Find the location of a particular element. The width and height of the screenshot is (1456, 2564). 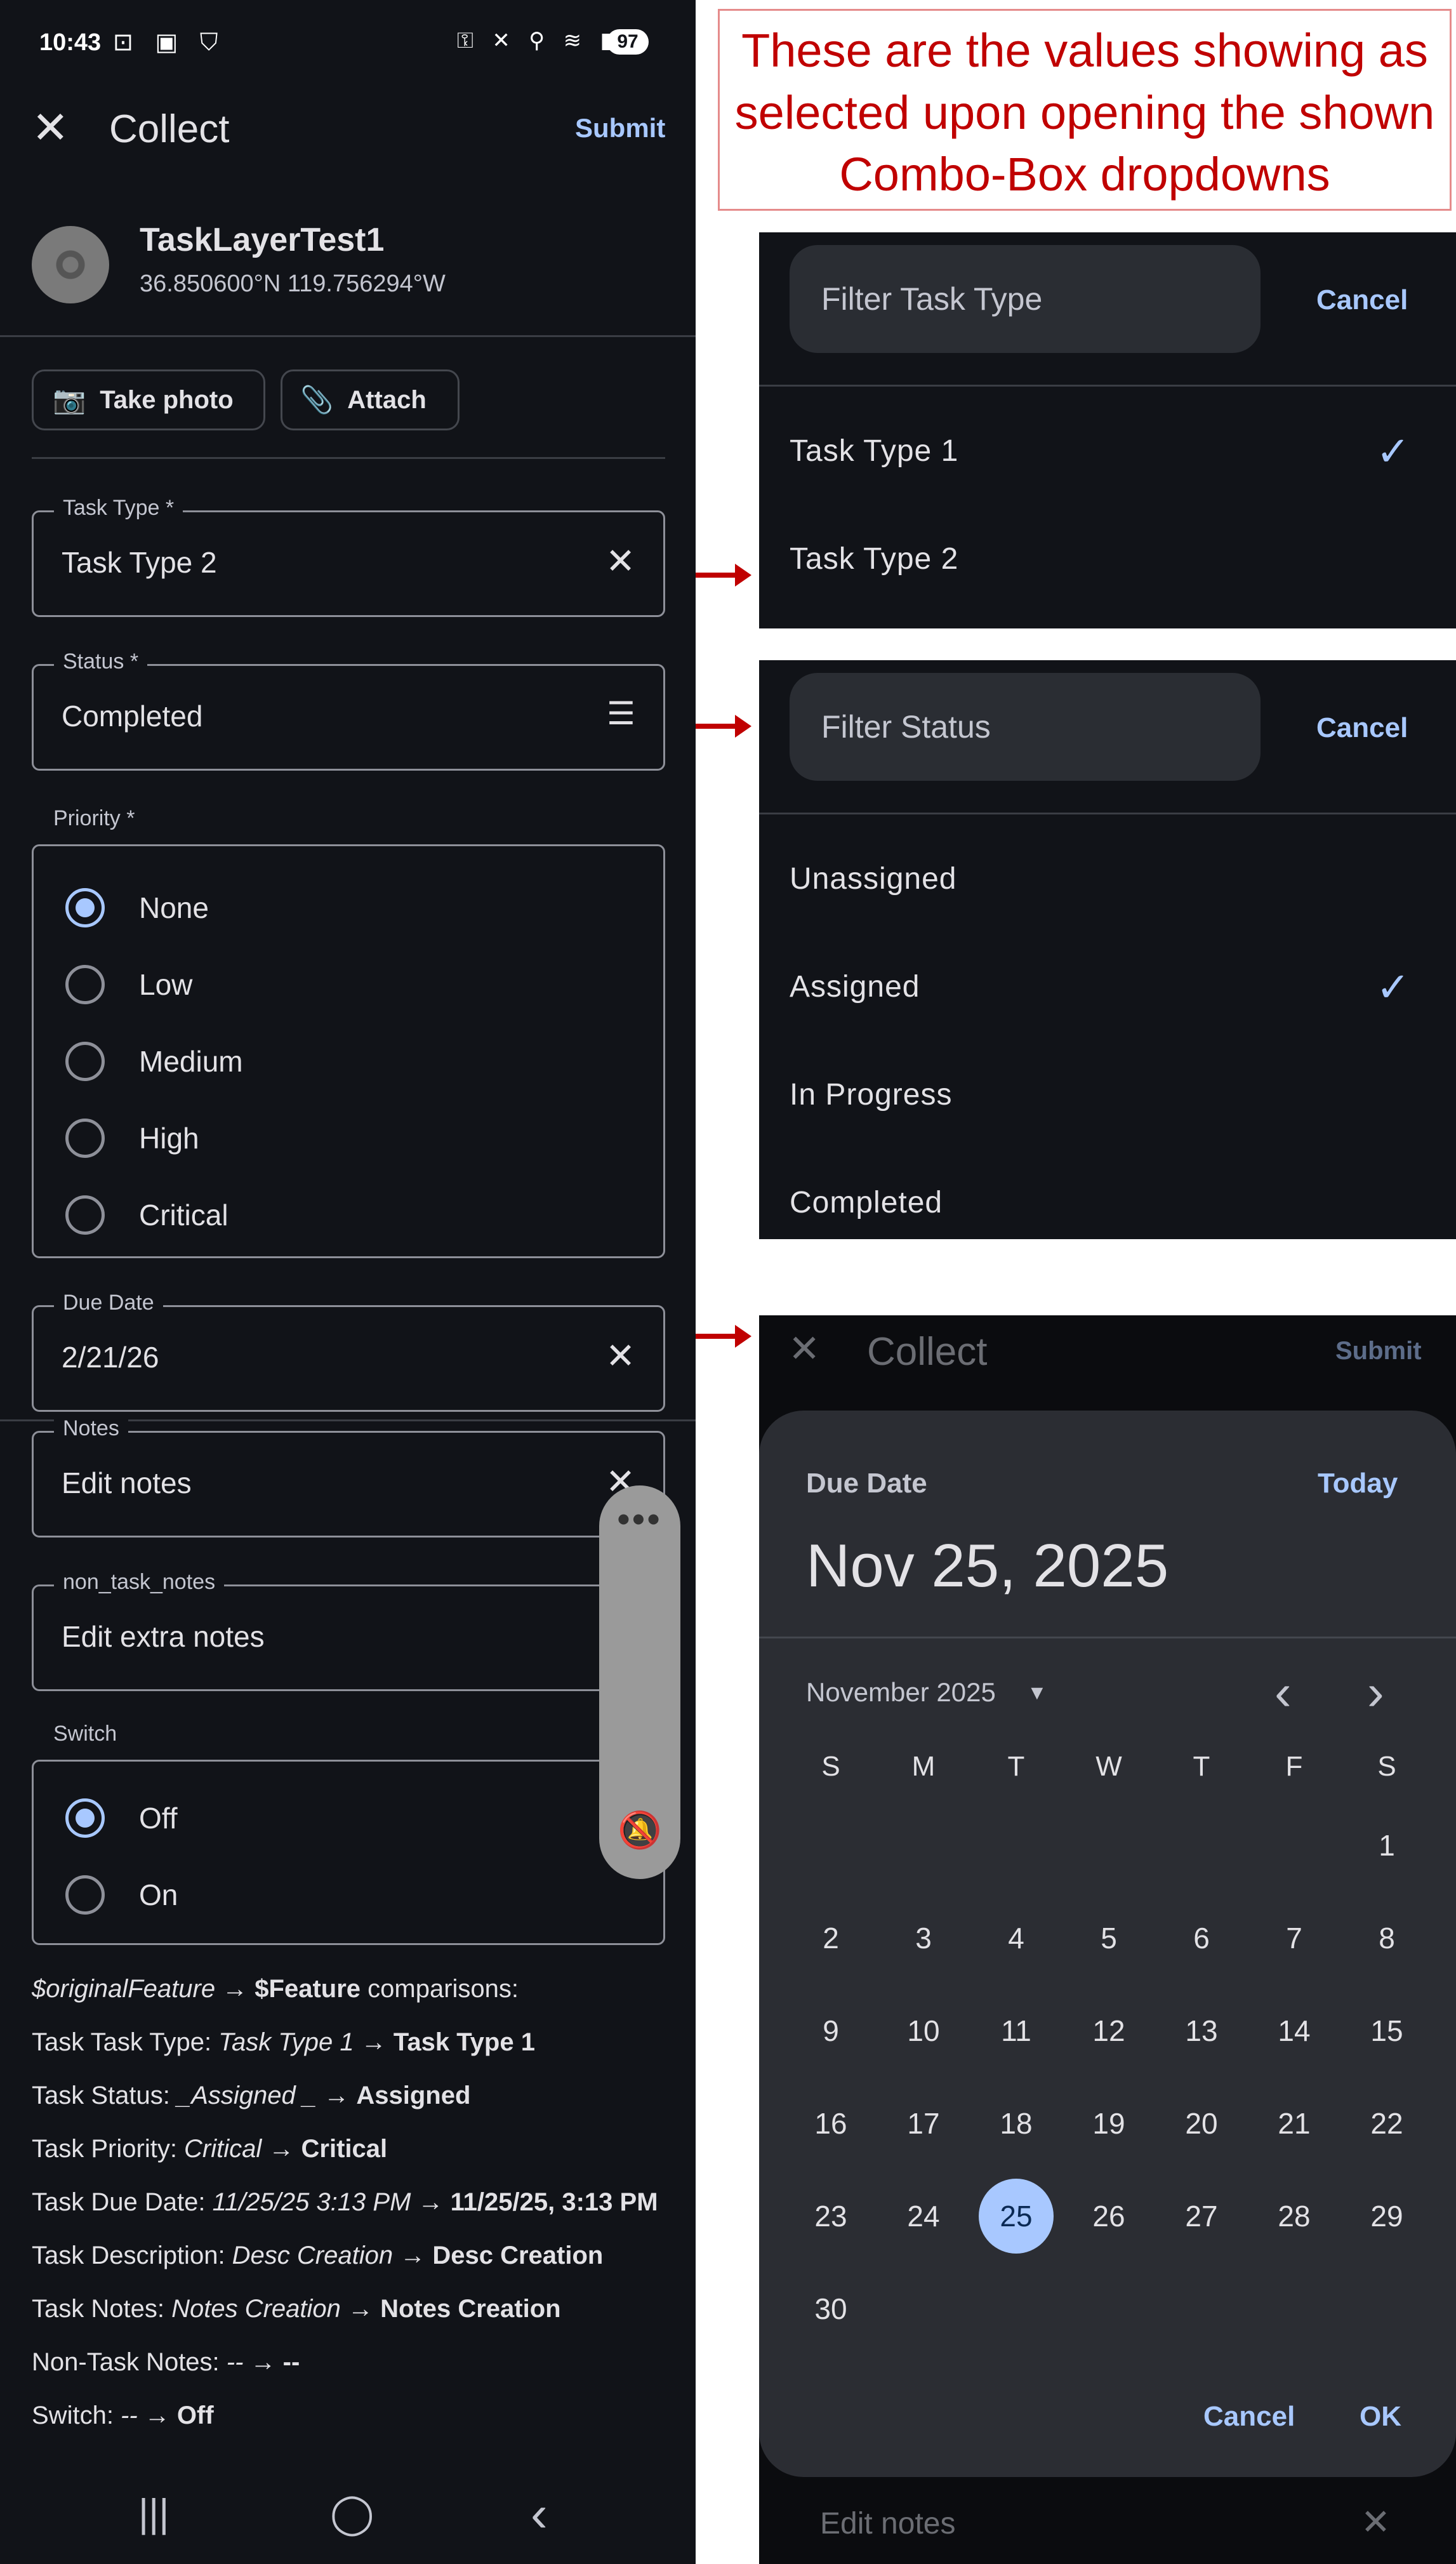

calendar-day: 28 is located at coordinates (1294, 2216).